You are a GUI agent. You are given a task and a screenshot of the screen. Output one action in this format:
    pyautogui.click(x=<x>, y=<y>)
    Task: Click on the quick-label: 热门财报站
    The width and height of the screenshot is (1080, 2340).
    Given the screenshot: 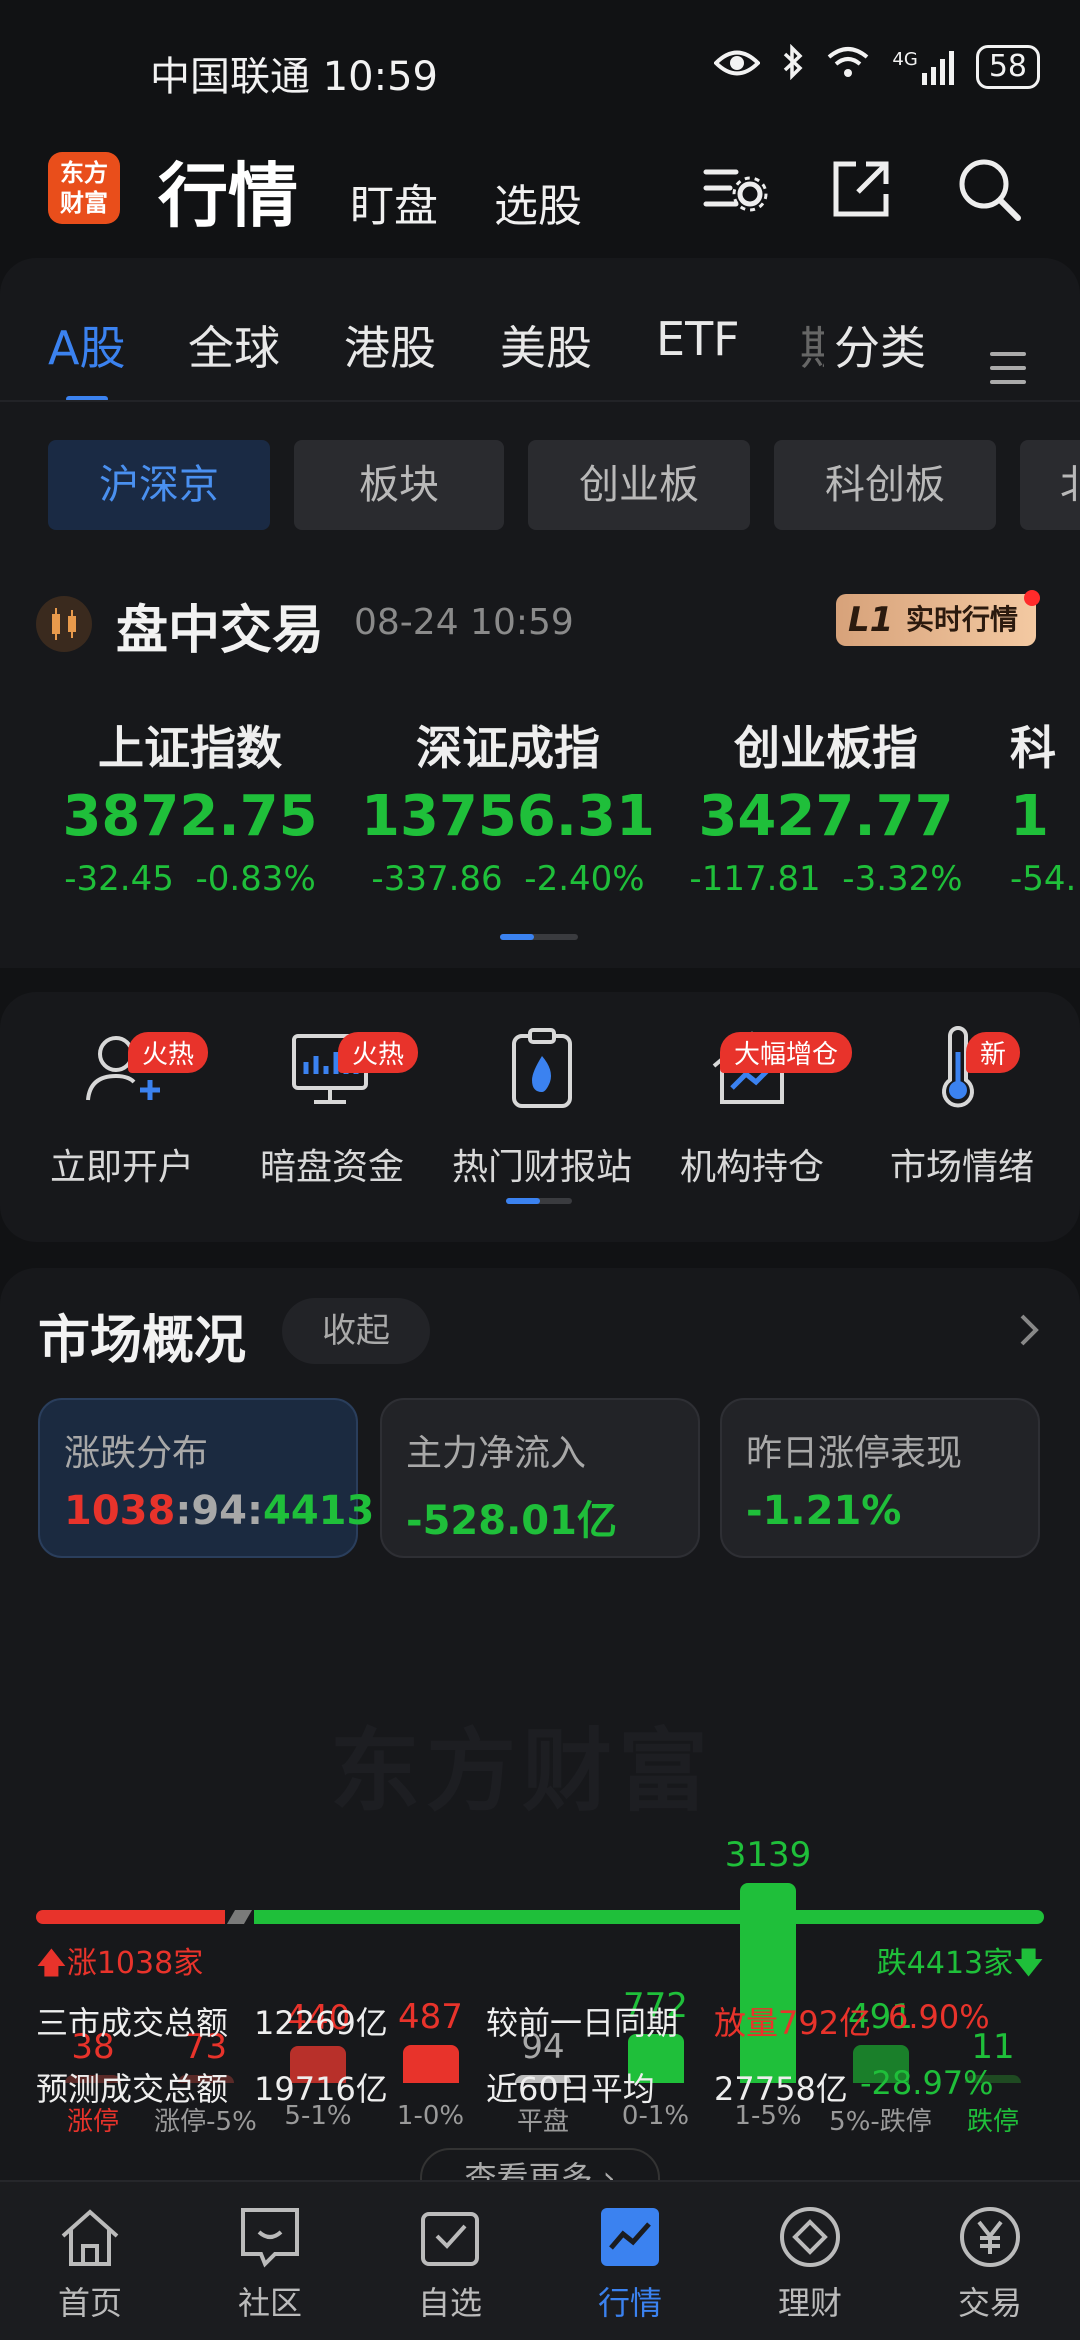 What is the action you would take?
    pyautogui.click(x=541, y=1167)
    